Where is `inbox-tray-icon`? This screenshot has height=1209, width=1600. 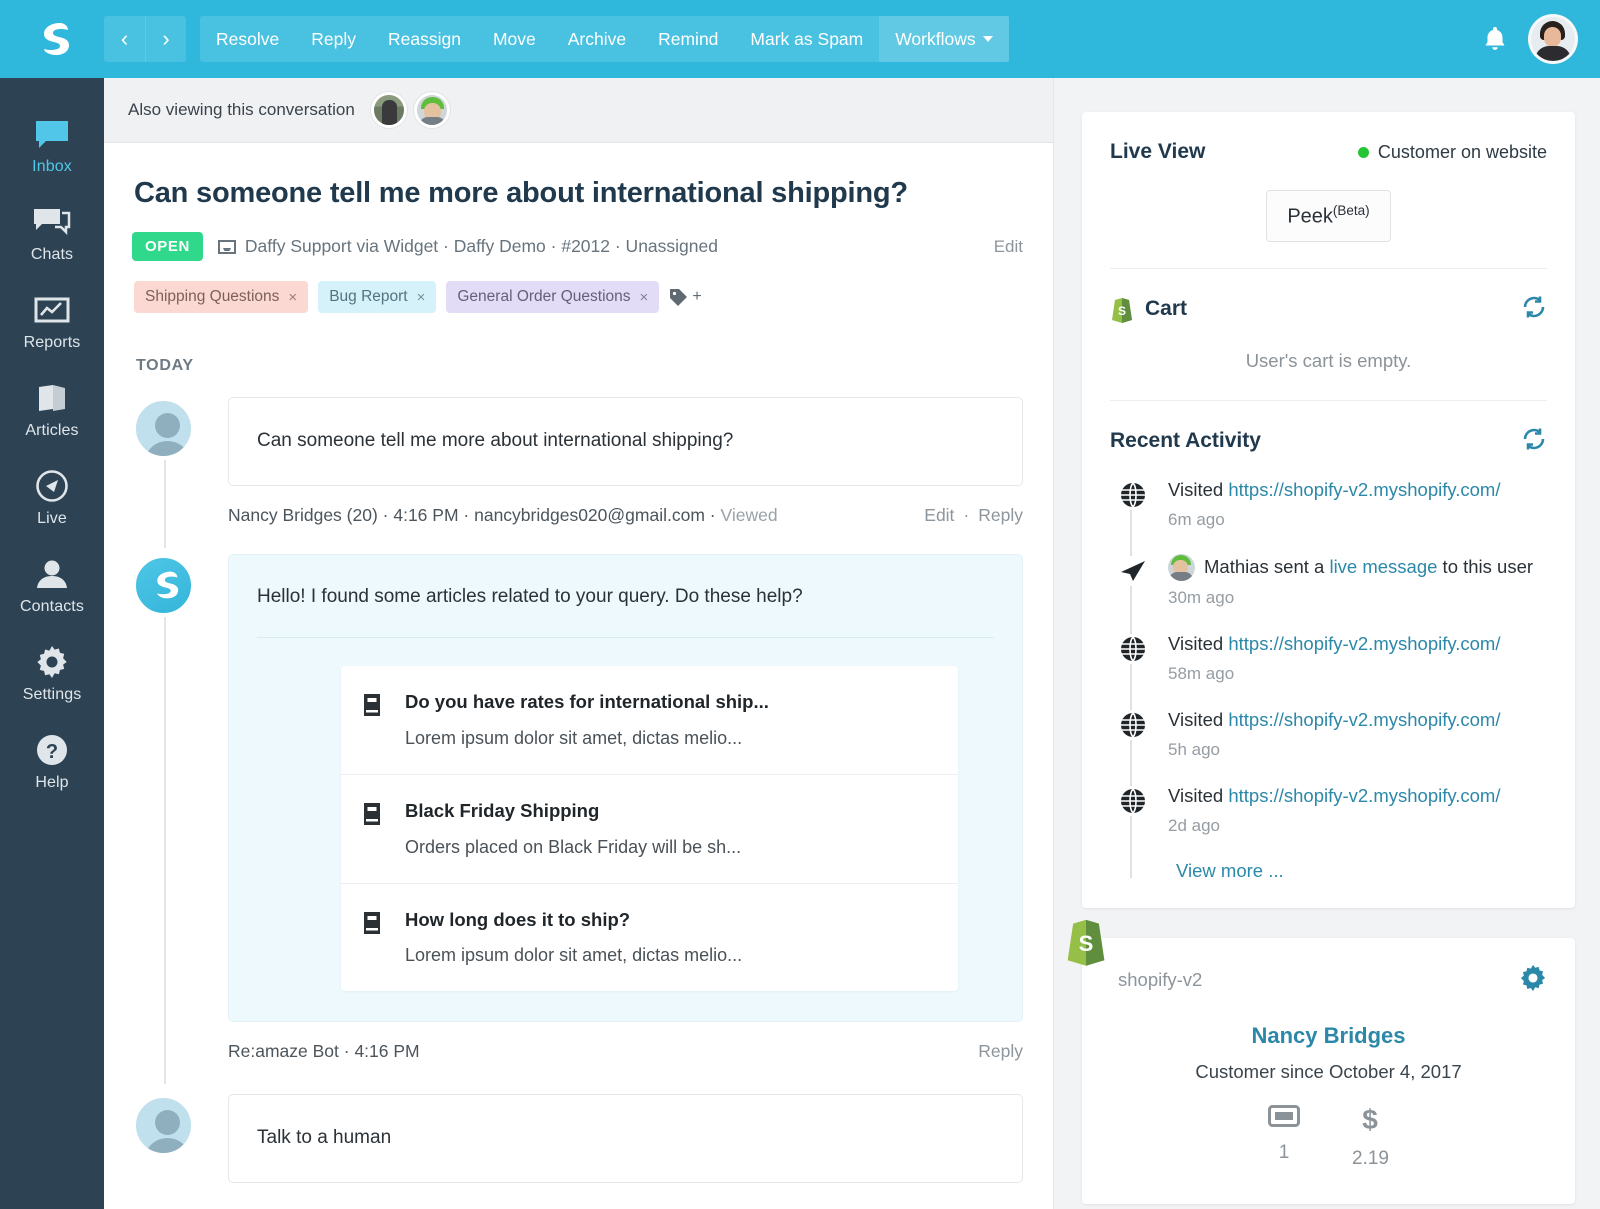
inbox-tray-icon is located at coordinates (226, 246).